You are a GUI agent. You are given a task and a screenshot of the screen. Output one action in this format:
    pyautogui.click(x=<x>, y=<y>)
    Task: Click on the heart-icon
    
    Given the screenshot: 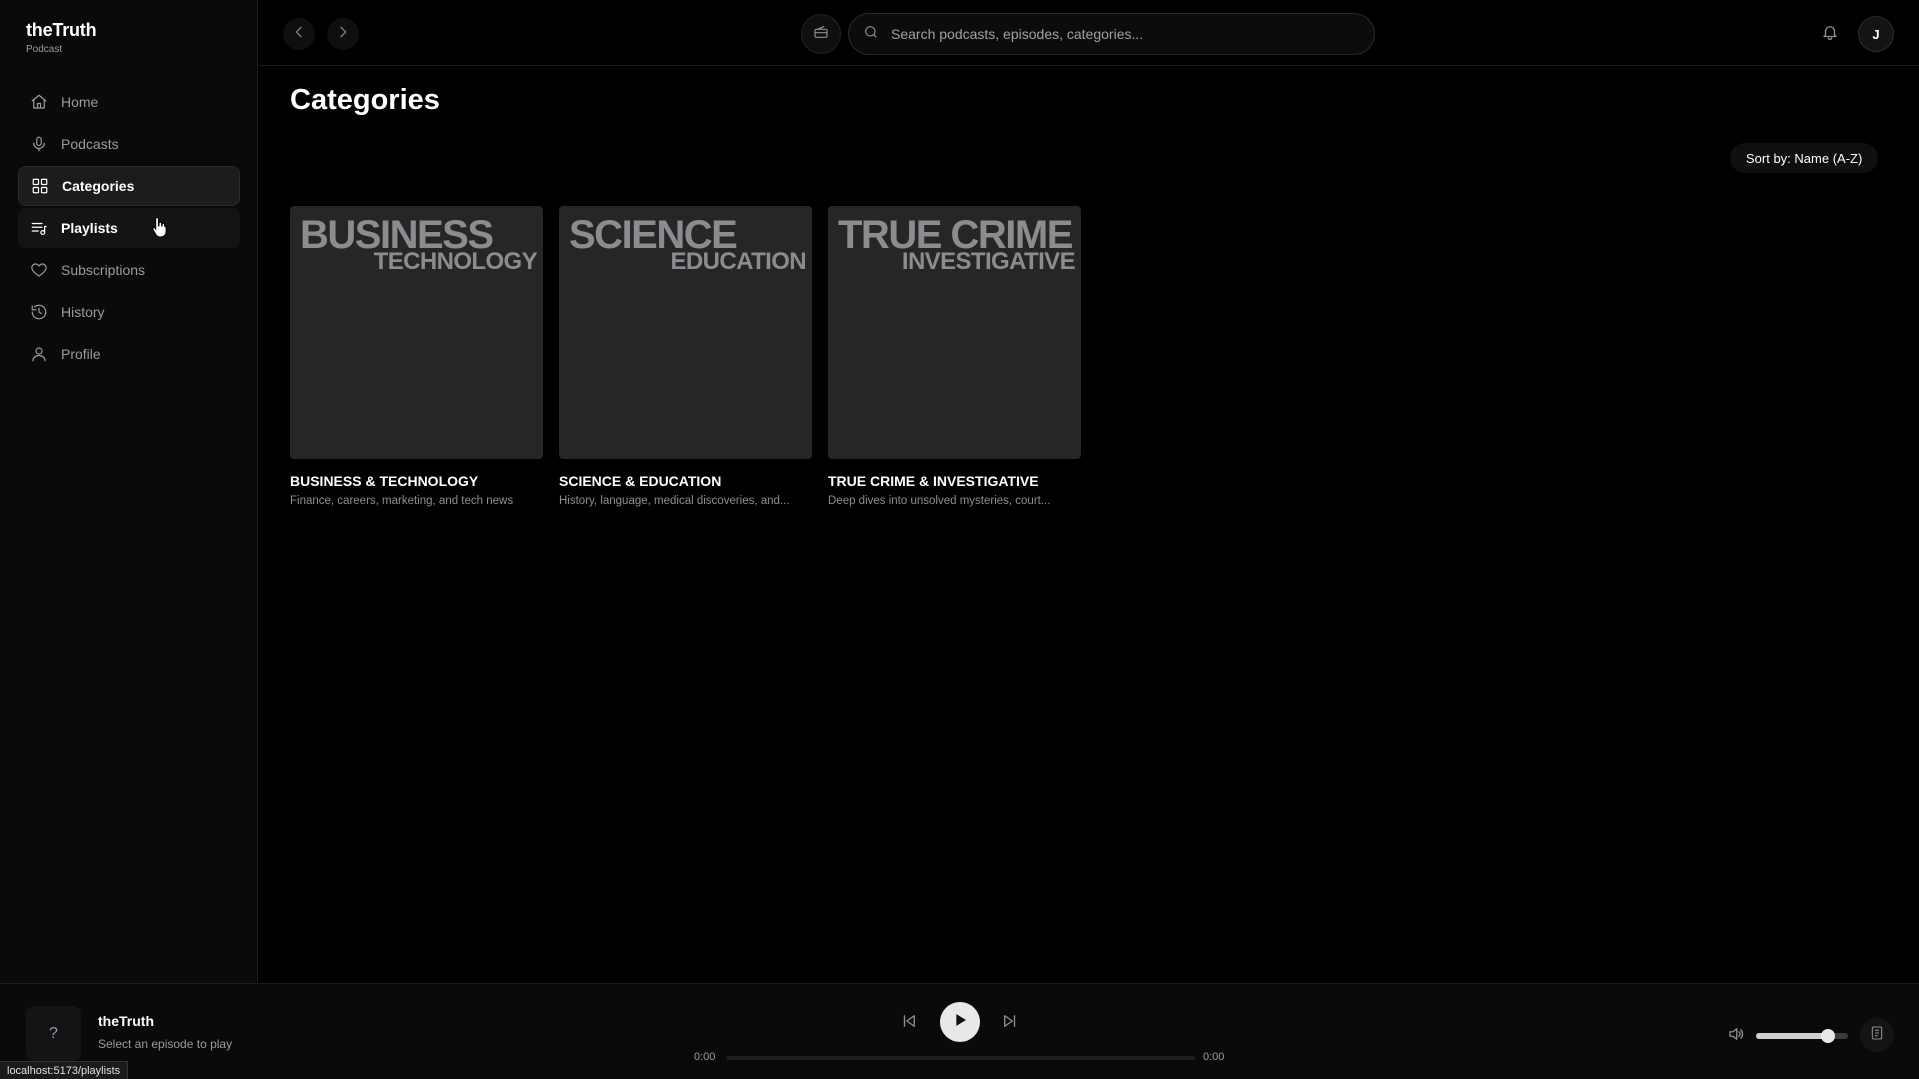 What is the action you would take?
    pyautogui.click(x=39, y=270)
    